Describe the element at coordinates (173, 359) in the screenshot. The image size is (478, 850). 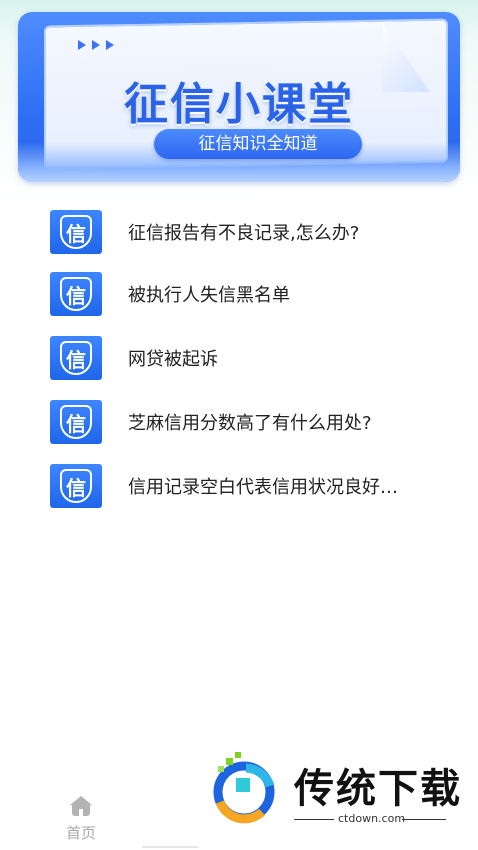
I see `list-item-label: 网贷被起诉` at that location.